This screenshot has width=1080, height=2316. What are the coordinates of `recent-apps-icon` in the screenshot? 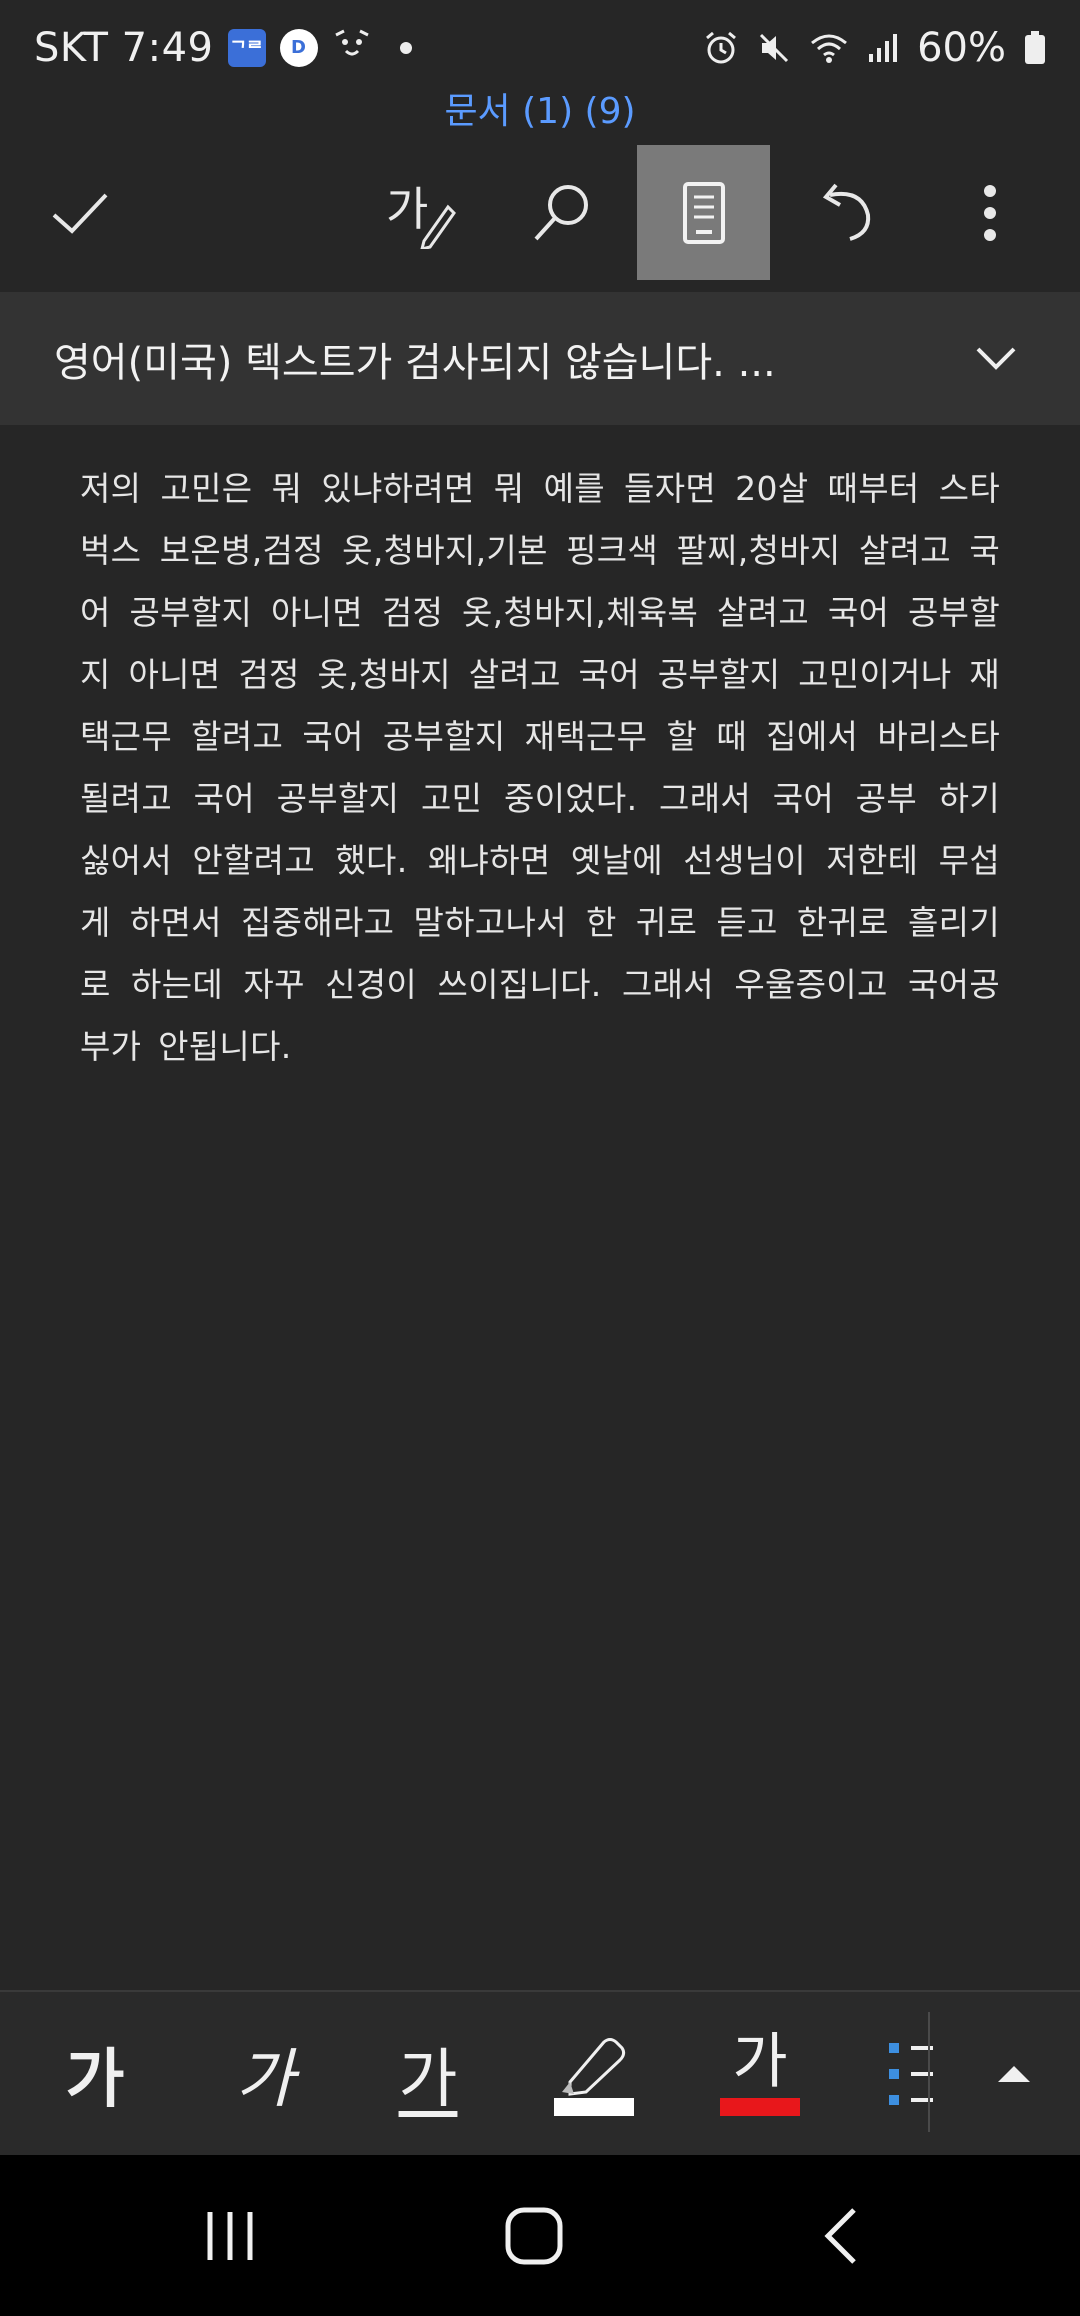 It's located at (230, 2235).